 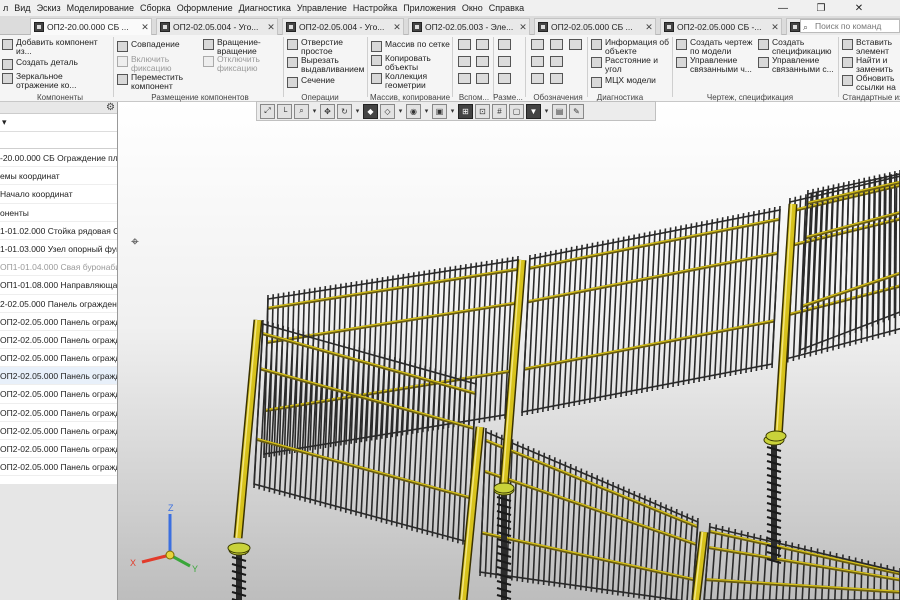 What do you see at coordinates (58, 213) in the screenshot?
I see `tree-item: оненты` at bounding box center [58, 213].